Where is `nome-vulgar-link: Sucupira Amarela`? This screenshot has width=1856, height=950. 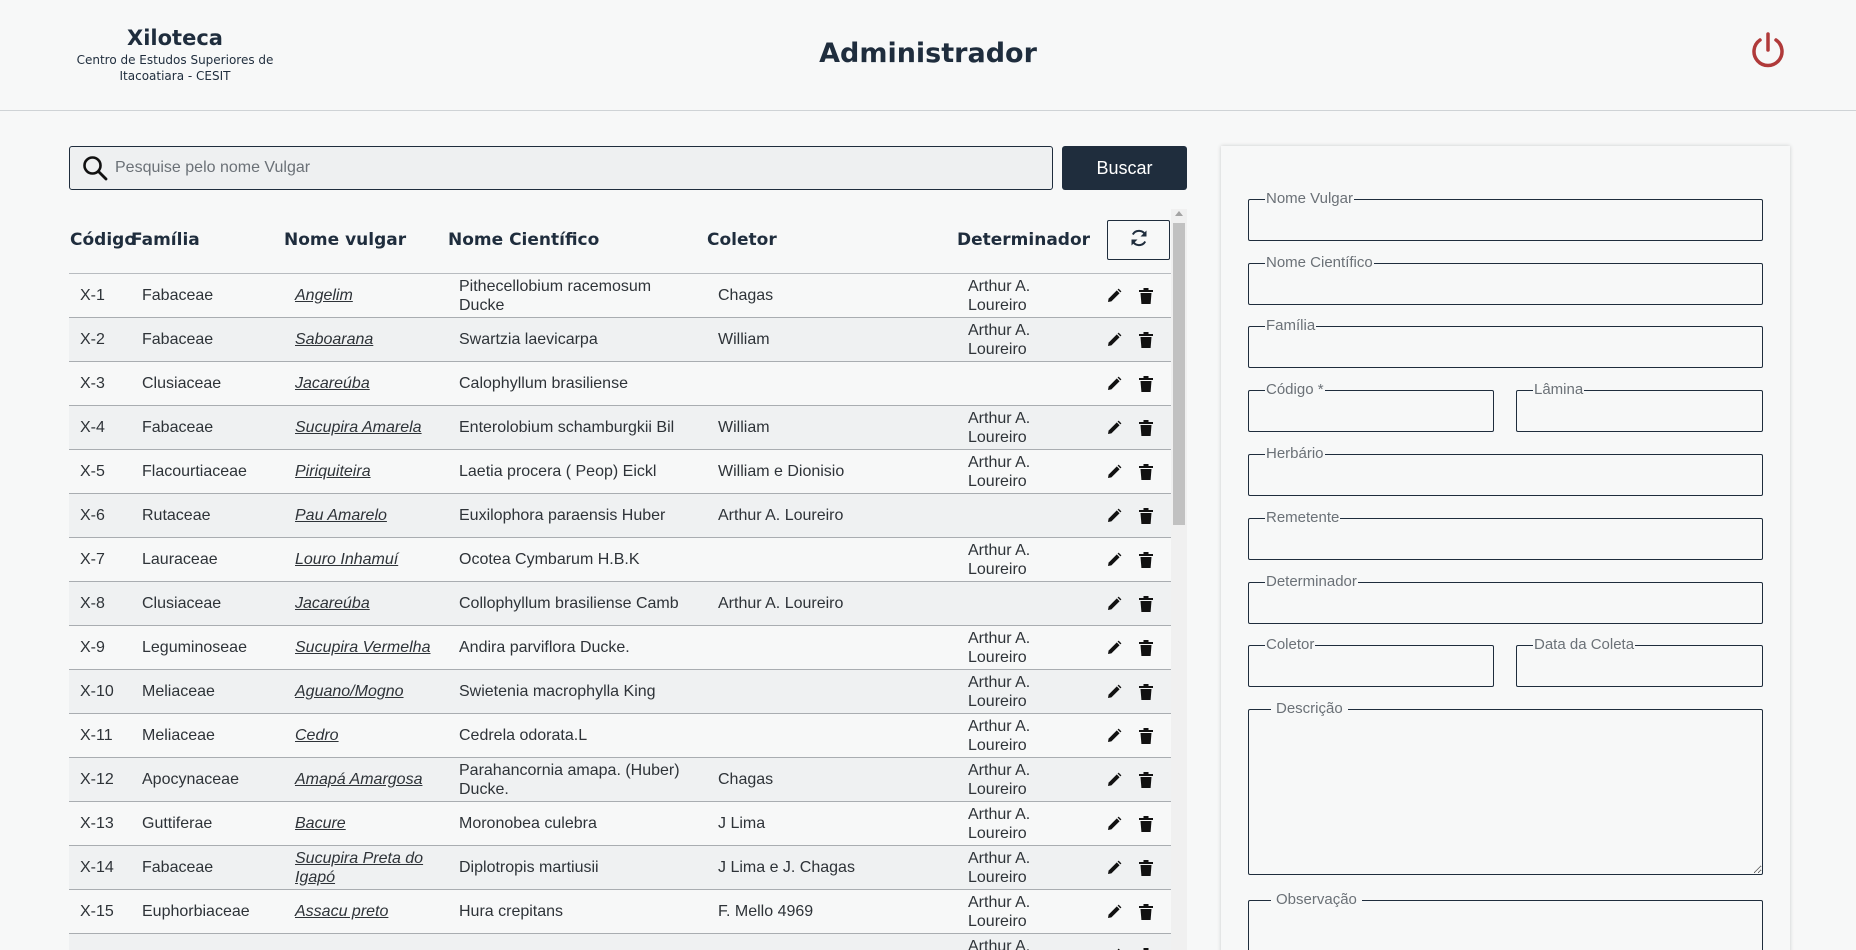
nome-vulgar-link: Sucupira Amarela is located at coordinates (358, 427).